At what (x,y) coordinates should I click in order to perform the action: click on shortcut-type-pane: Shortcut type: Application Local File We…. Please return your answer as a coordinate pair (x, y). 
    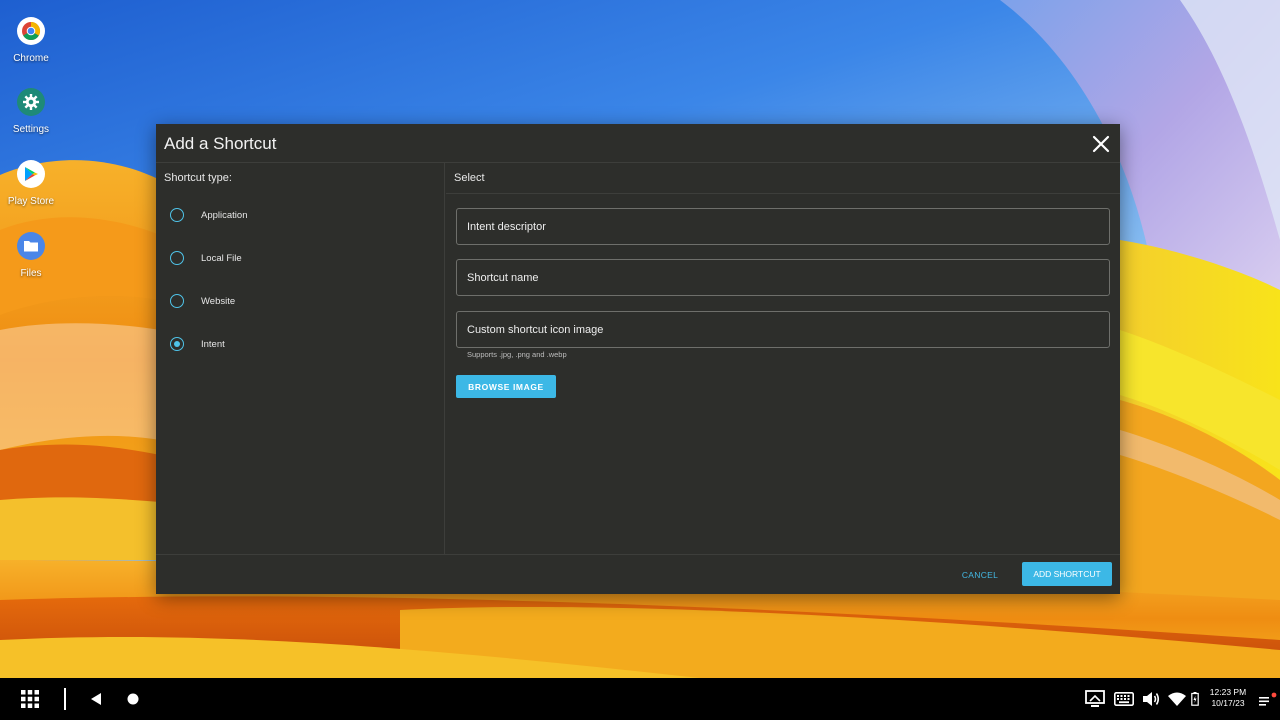
    Looking at the image, I should click on (300, 358).